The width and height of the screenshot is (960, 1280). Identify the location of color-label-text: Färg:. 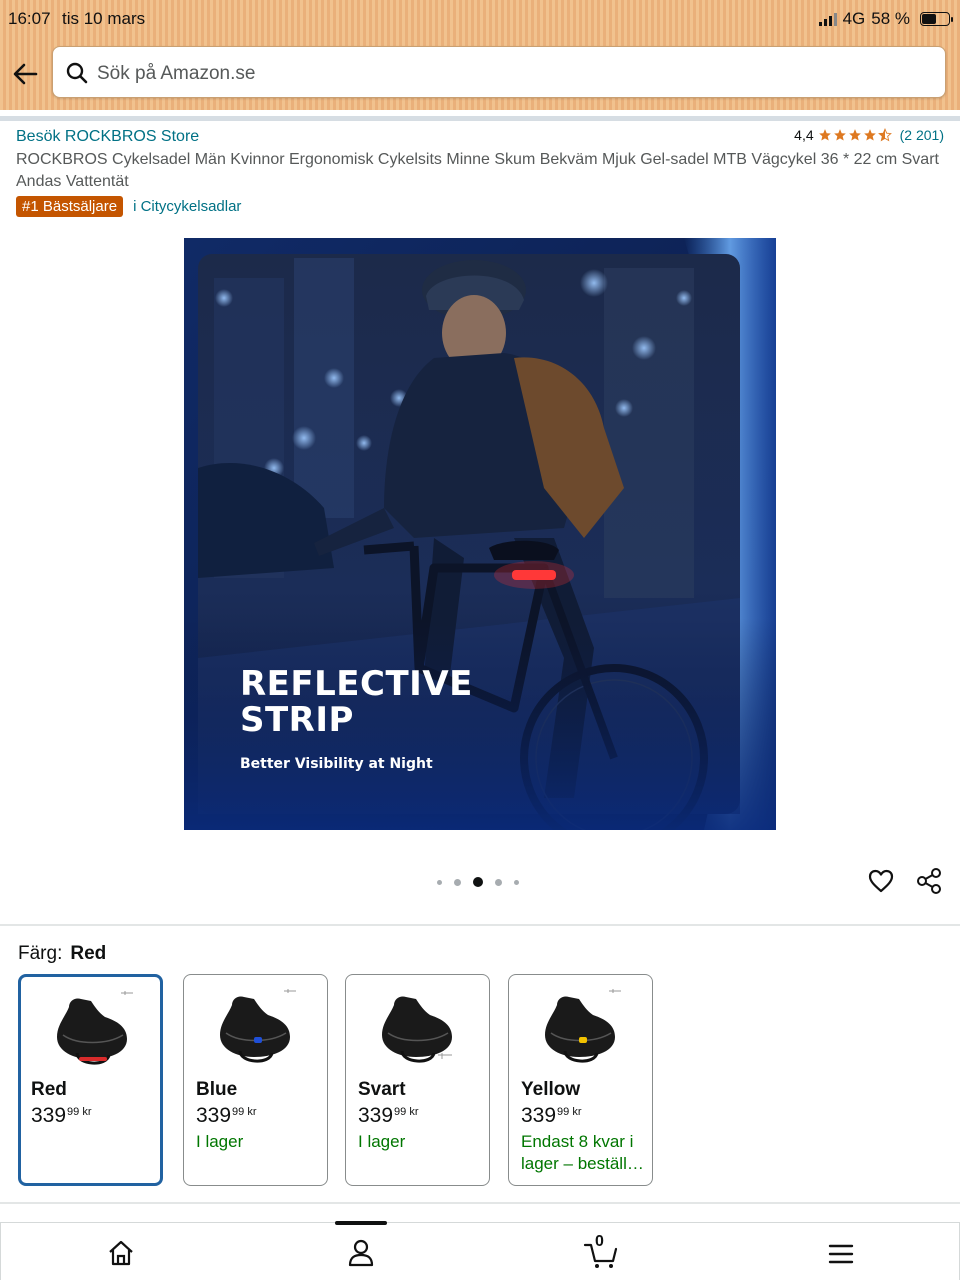
(40, 953).